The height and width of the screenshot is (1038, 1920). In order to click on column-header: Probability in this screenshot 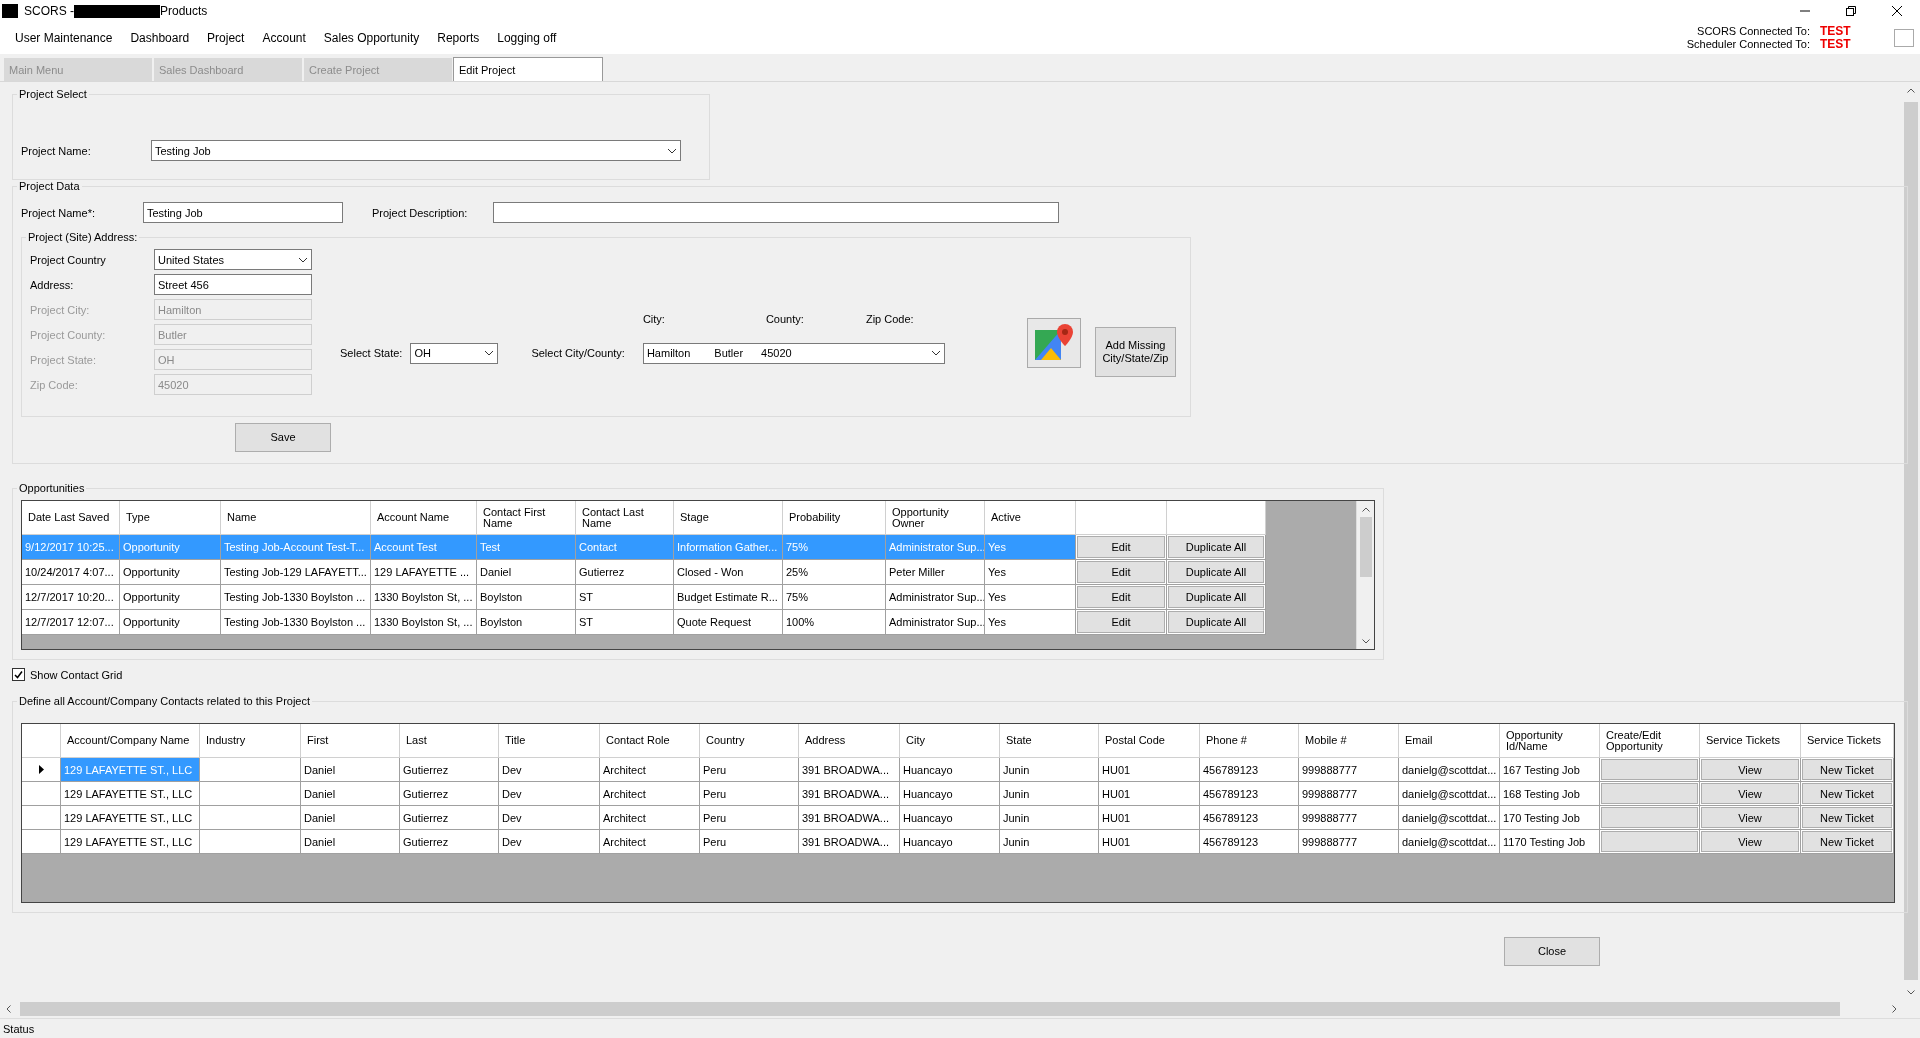, I will do `click(834, 518)`.